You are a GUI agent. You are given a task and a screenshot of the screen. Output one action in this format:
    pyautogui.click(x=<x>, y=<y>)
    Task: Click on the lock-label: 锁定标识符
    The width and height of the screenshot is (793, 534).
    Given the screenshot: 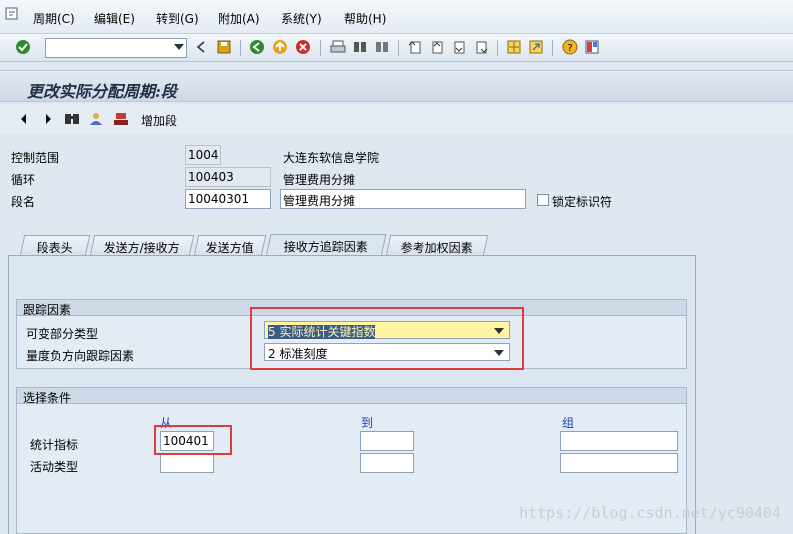 What is the action you would take?
    pyautogui.click(x=582, y=202)
    